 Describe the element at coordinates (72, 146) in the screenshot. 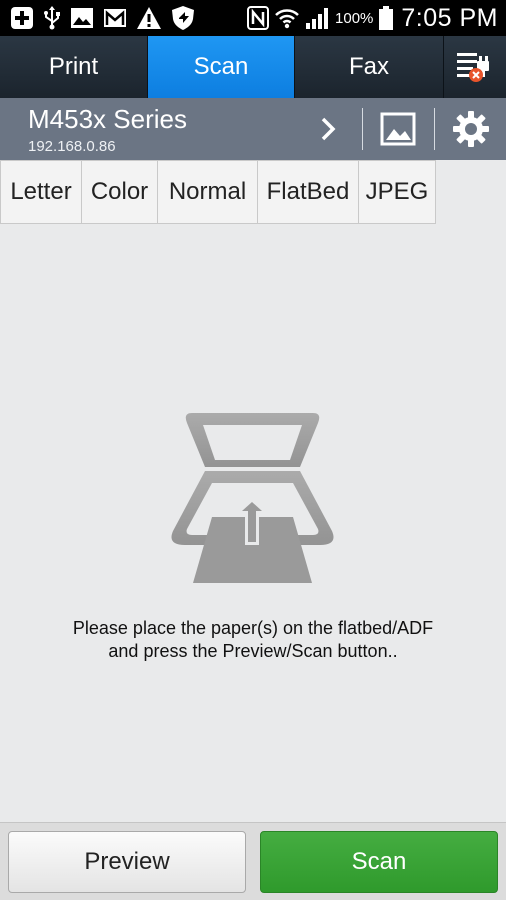

I see `device-ip: 192.168.0.86` at that location.